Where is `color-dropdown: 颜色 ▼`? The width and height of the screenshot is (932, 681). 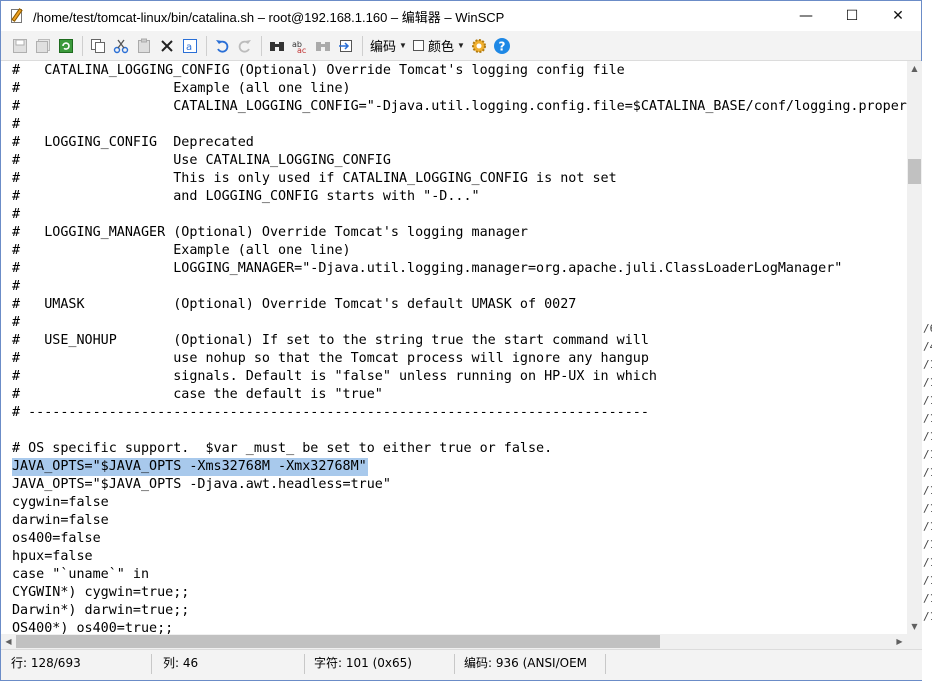
color-dropdown: 颜色 ▼ is located at coordinates (439, 45).